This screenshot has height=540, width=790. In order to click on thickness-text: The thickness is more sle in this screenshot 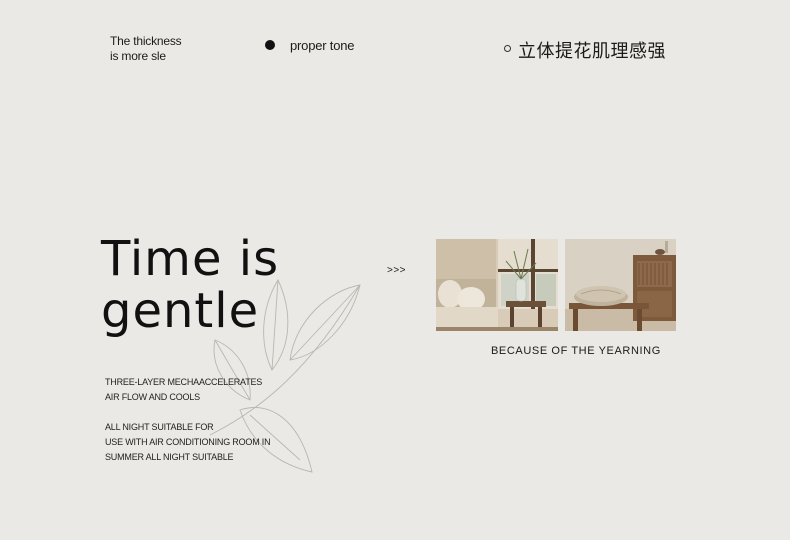, I will do `click(146, 49)`.